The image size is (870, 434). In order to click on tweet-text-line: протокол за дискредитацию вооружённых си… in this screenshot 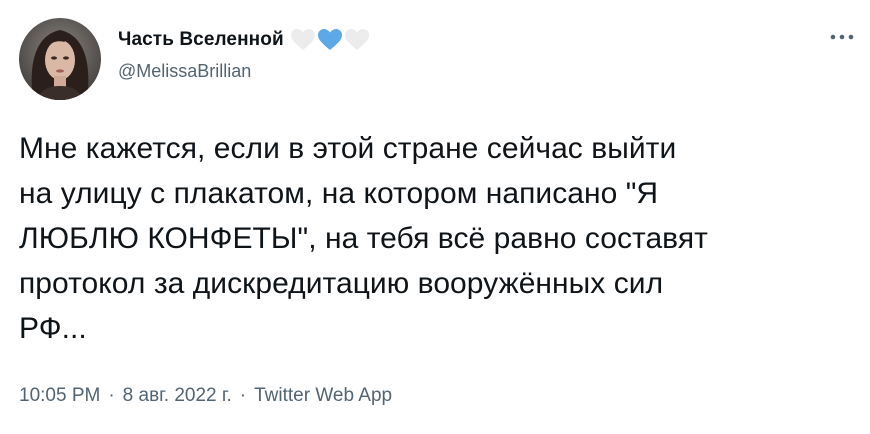, I will do `click(341, 283)`.